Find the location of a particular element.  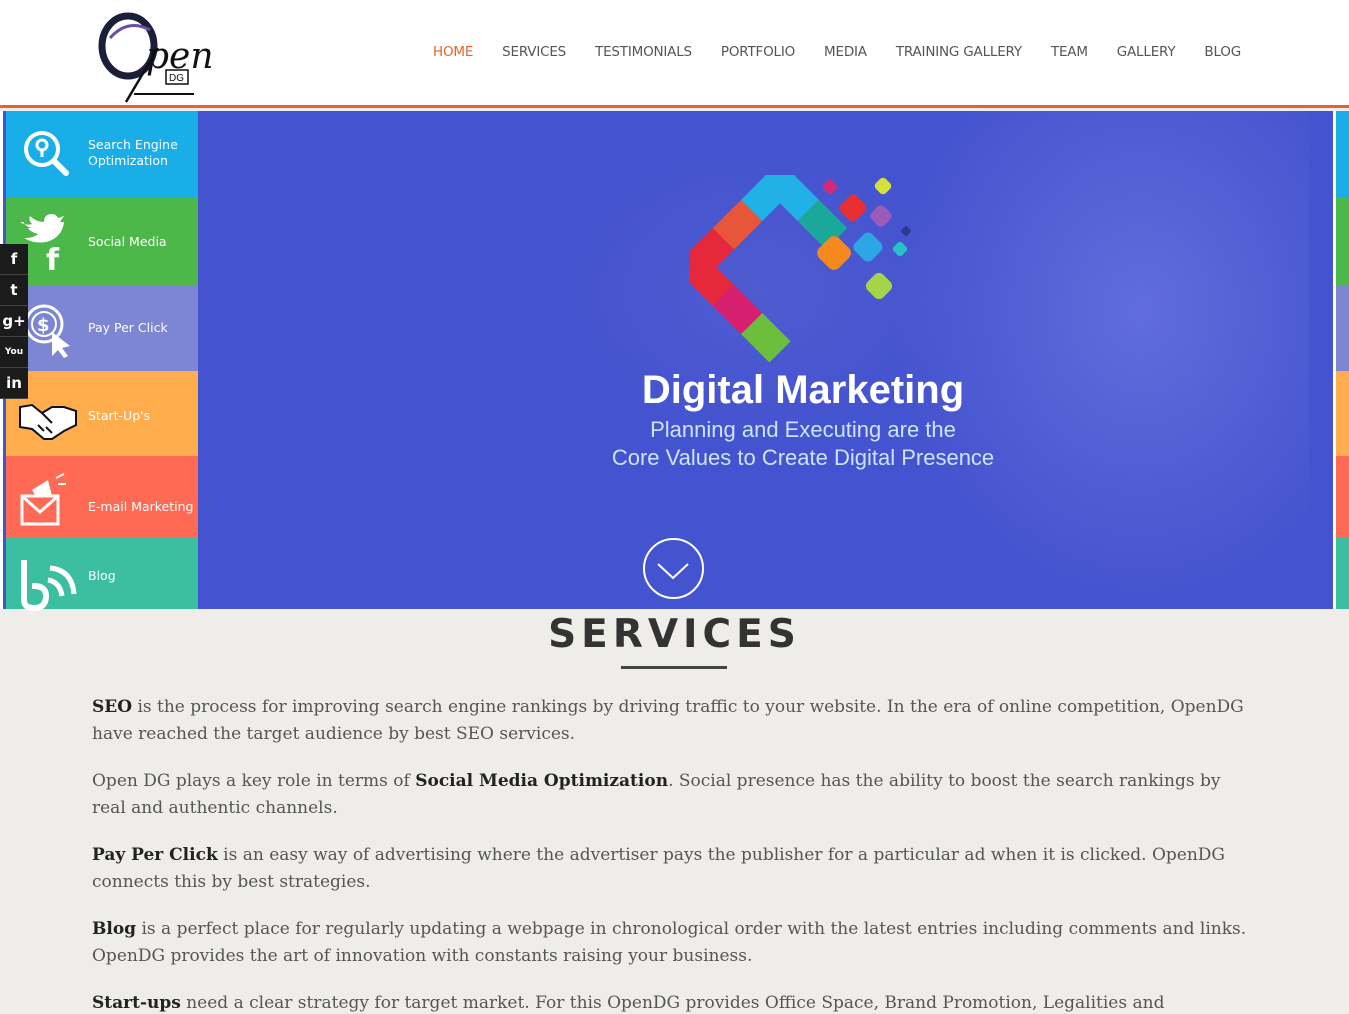

blog-icon is located at coordinates (49, 586).